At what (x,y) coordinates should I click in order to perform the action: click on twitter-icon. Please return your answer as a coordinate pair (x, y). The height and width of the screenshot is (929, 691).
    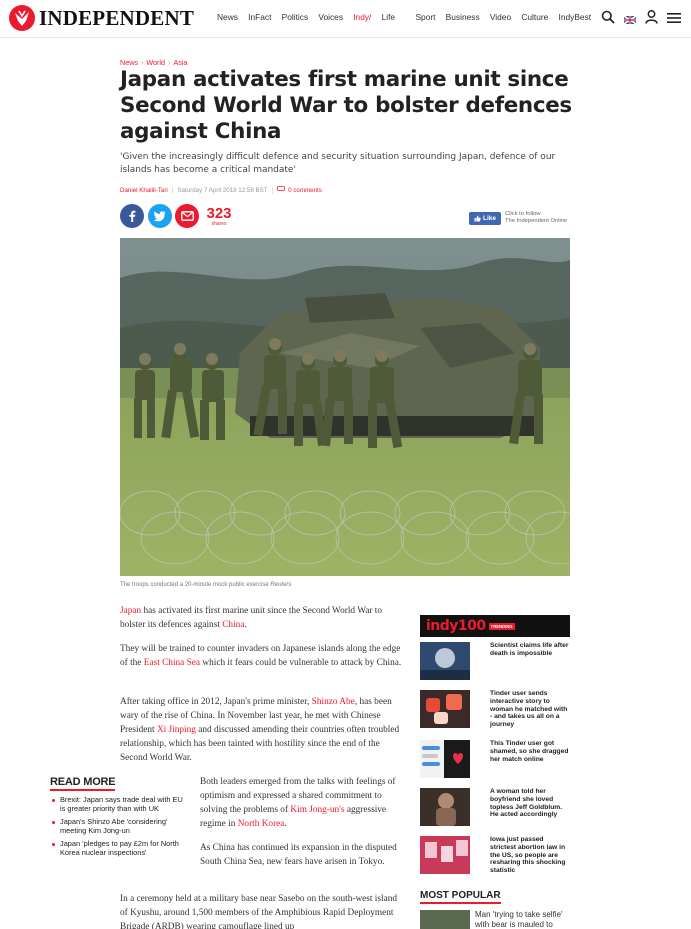
    Looking at the image, I should click on (159, 215).